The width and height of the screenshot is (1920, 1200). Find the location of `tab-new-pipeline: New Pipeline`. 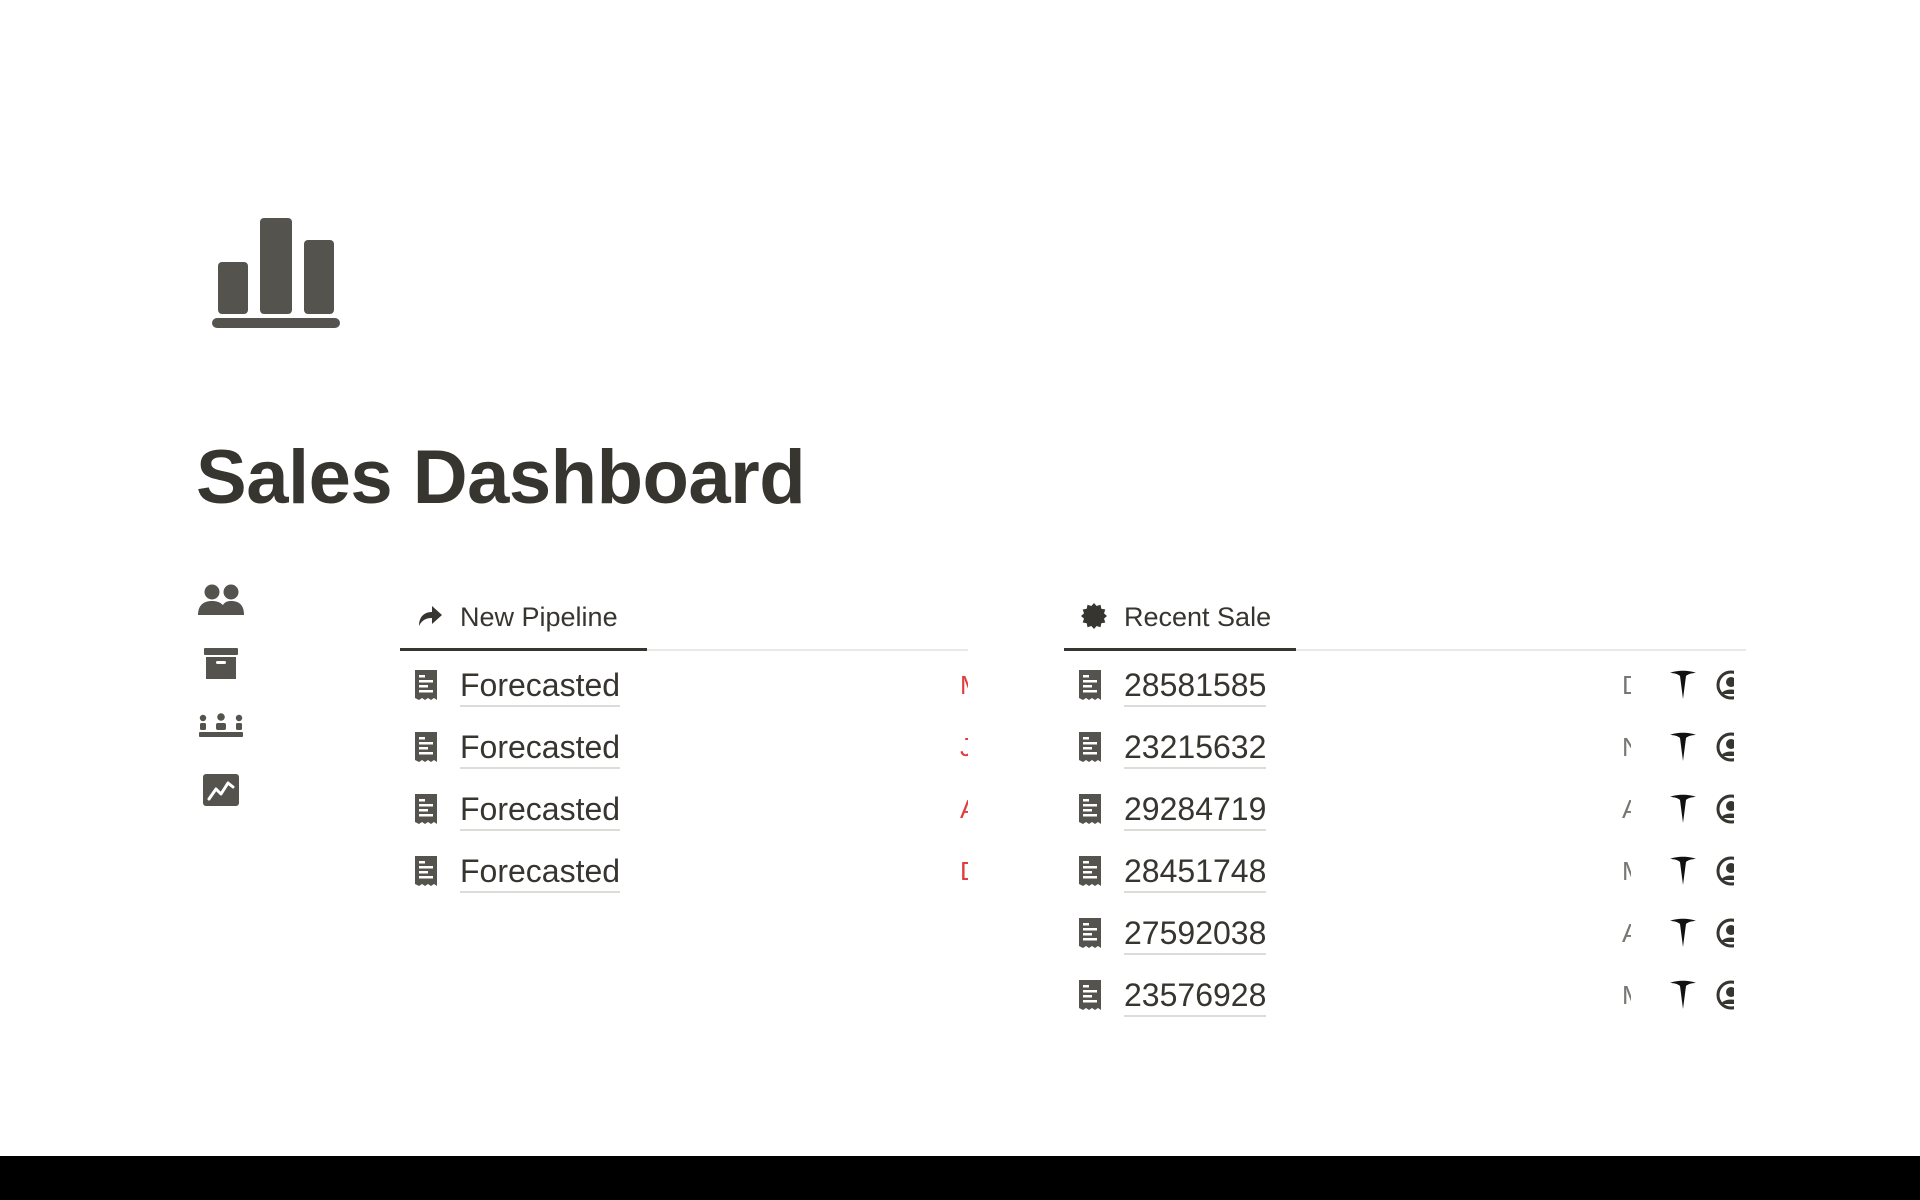

tab-new-pipeline: New Pipeline is located at coordinates (523, 615).